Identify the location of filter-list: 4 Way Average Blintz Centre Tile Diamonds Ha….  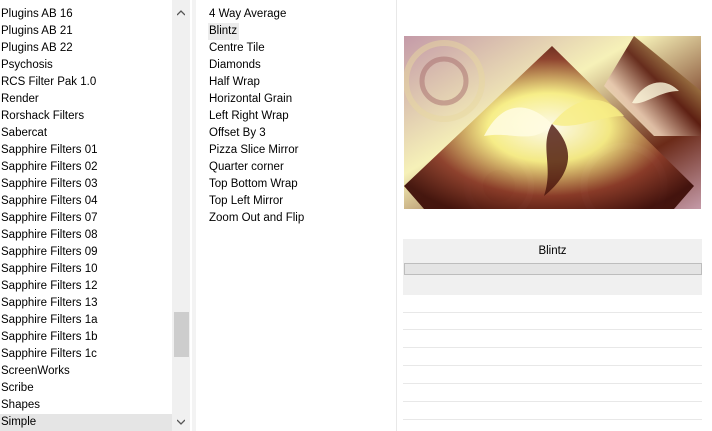
(298, 116).